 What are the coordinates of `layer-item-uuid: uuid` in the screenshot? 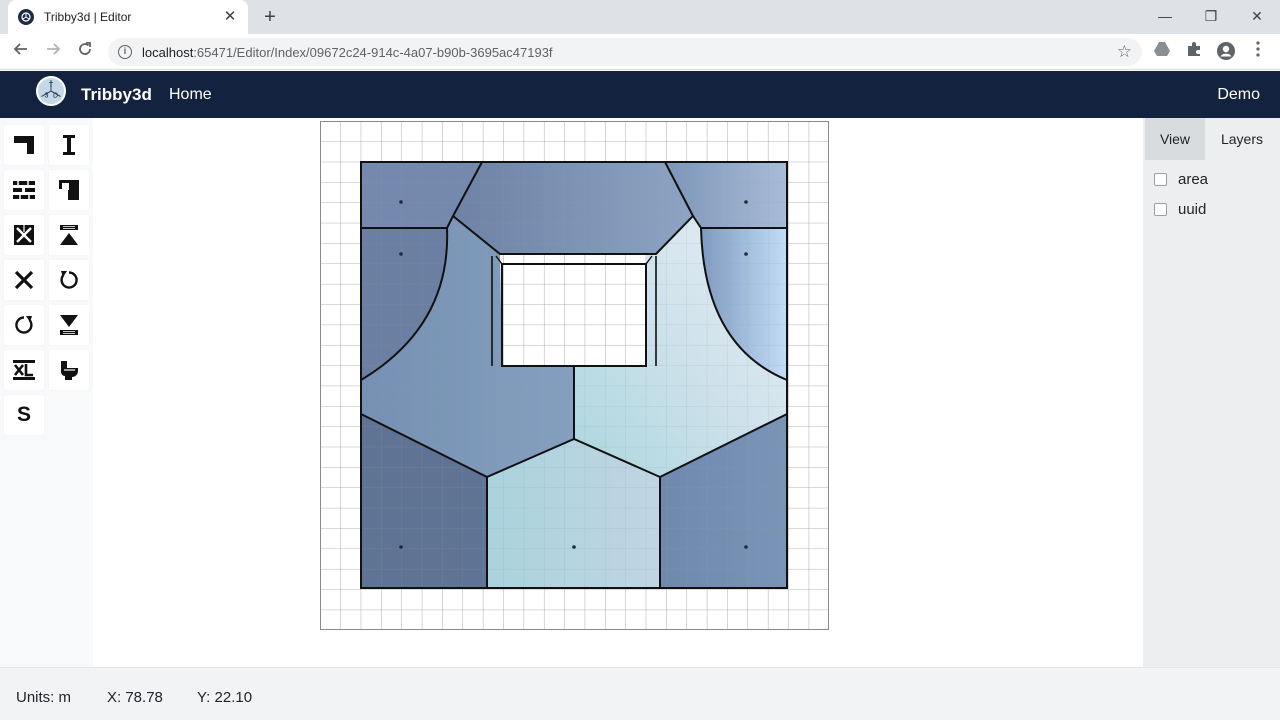 It's located at (1180, 209).